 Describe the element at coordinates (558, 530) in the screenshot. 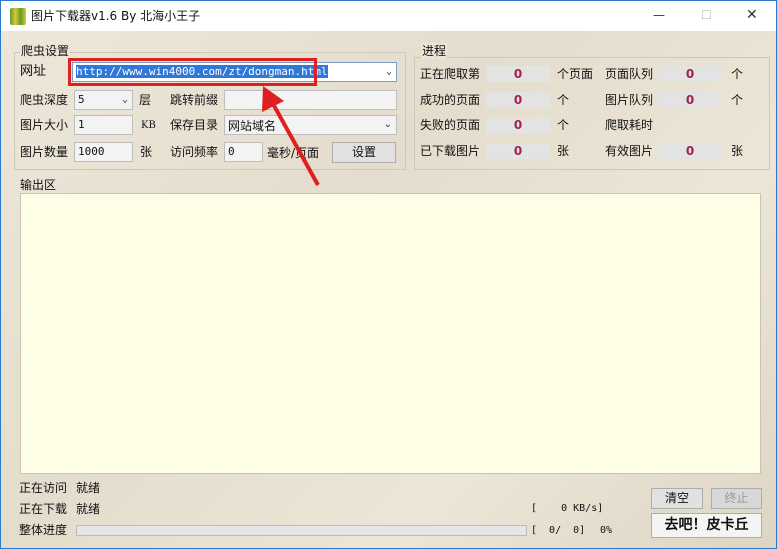

I see `count-text: [ 0/ 0]` at that location.